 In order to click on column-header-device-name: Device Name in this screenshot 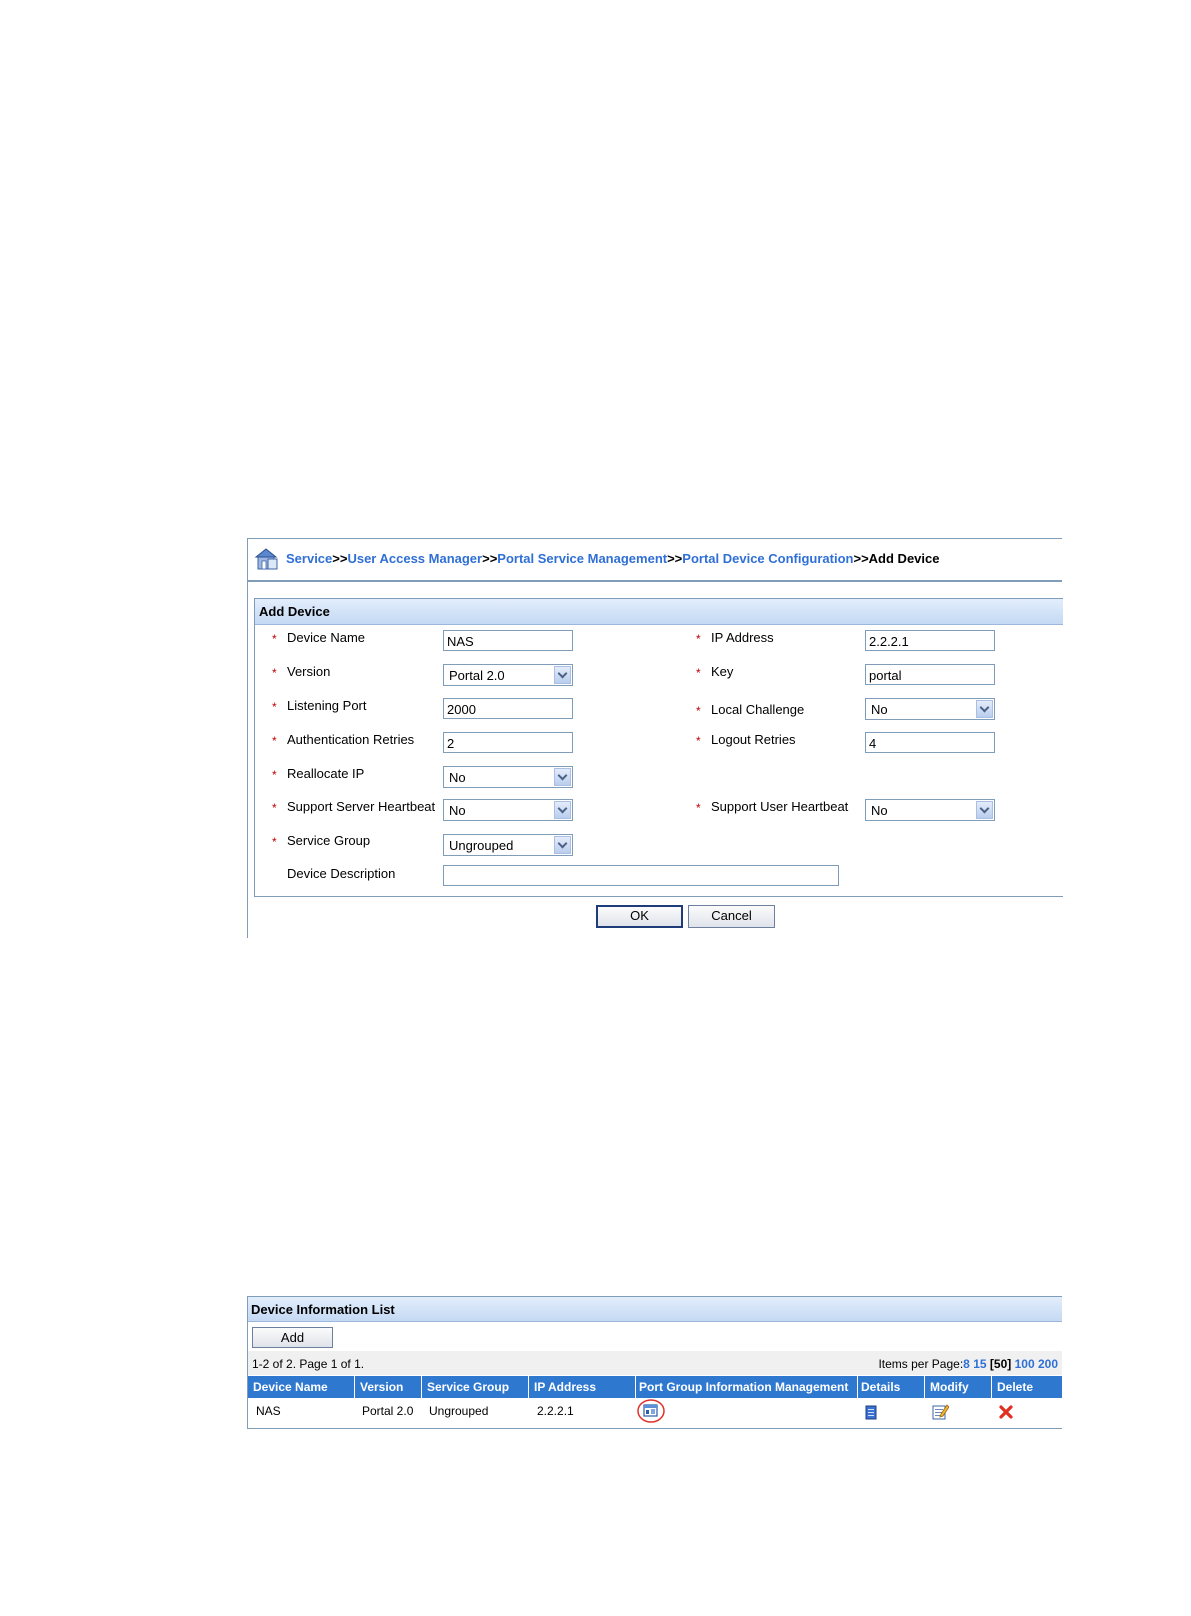, I will do `click(301, 1387)`.